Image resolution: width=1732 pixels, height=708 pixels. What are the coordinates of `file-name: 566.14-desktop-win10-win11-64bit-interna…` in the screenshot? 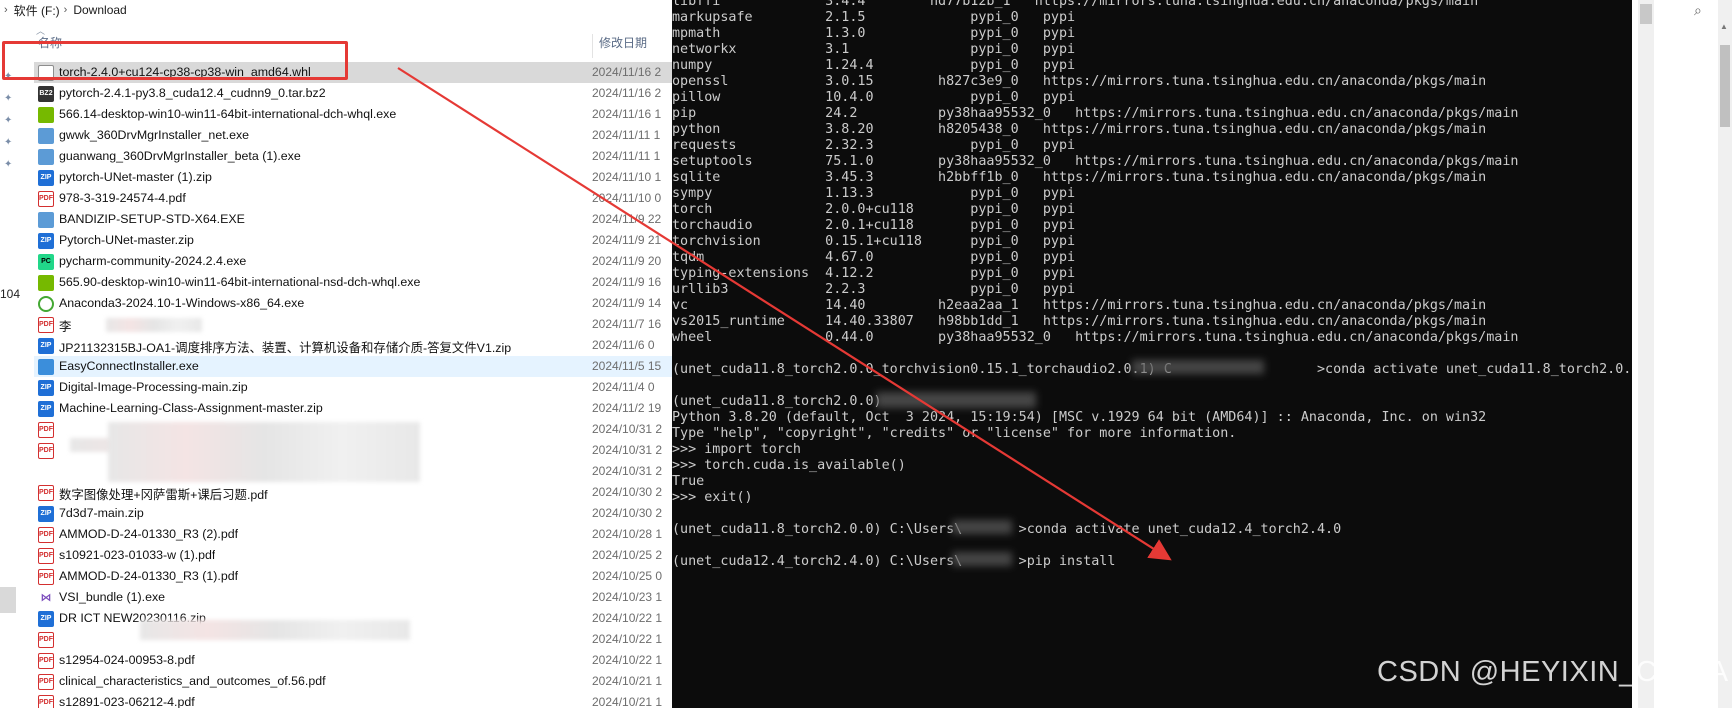 It's located at (228, 114).